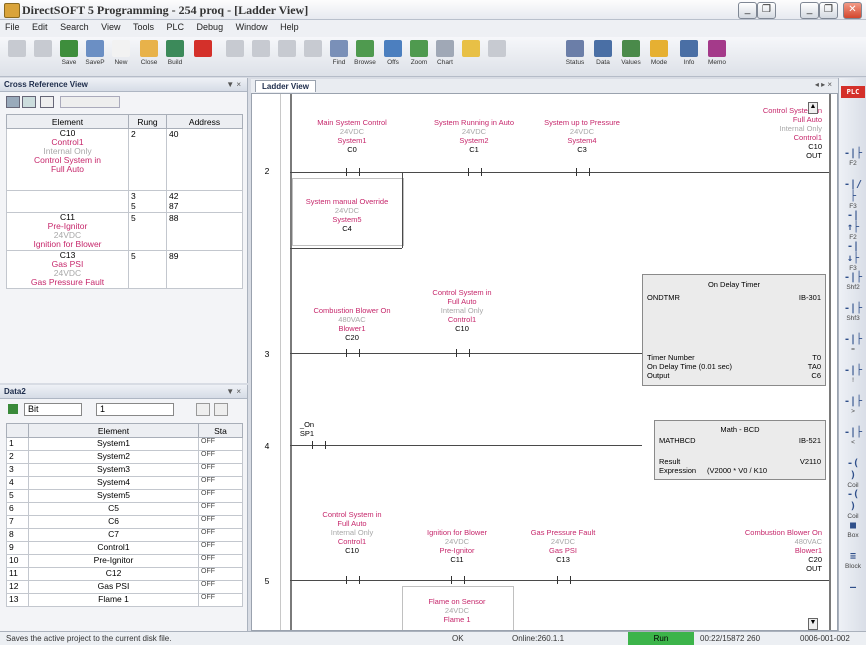  What do you see at coordinates (12, 27) in the screenshot?
I see `menu-file: File` at bounding box center [12, 27].